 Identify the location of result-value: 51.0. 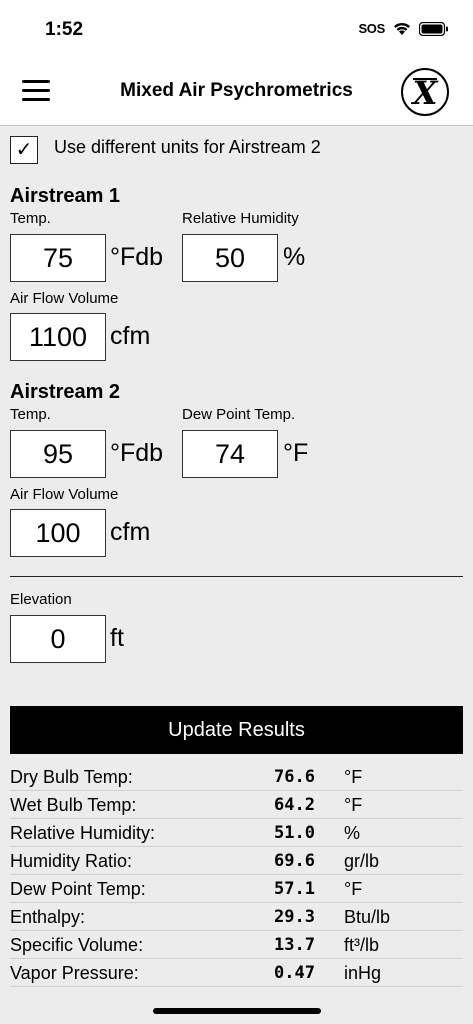
(294, 833).